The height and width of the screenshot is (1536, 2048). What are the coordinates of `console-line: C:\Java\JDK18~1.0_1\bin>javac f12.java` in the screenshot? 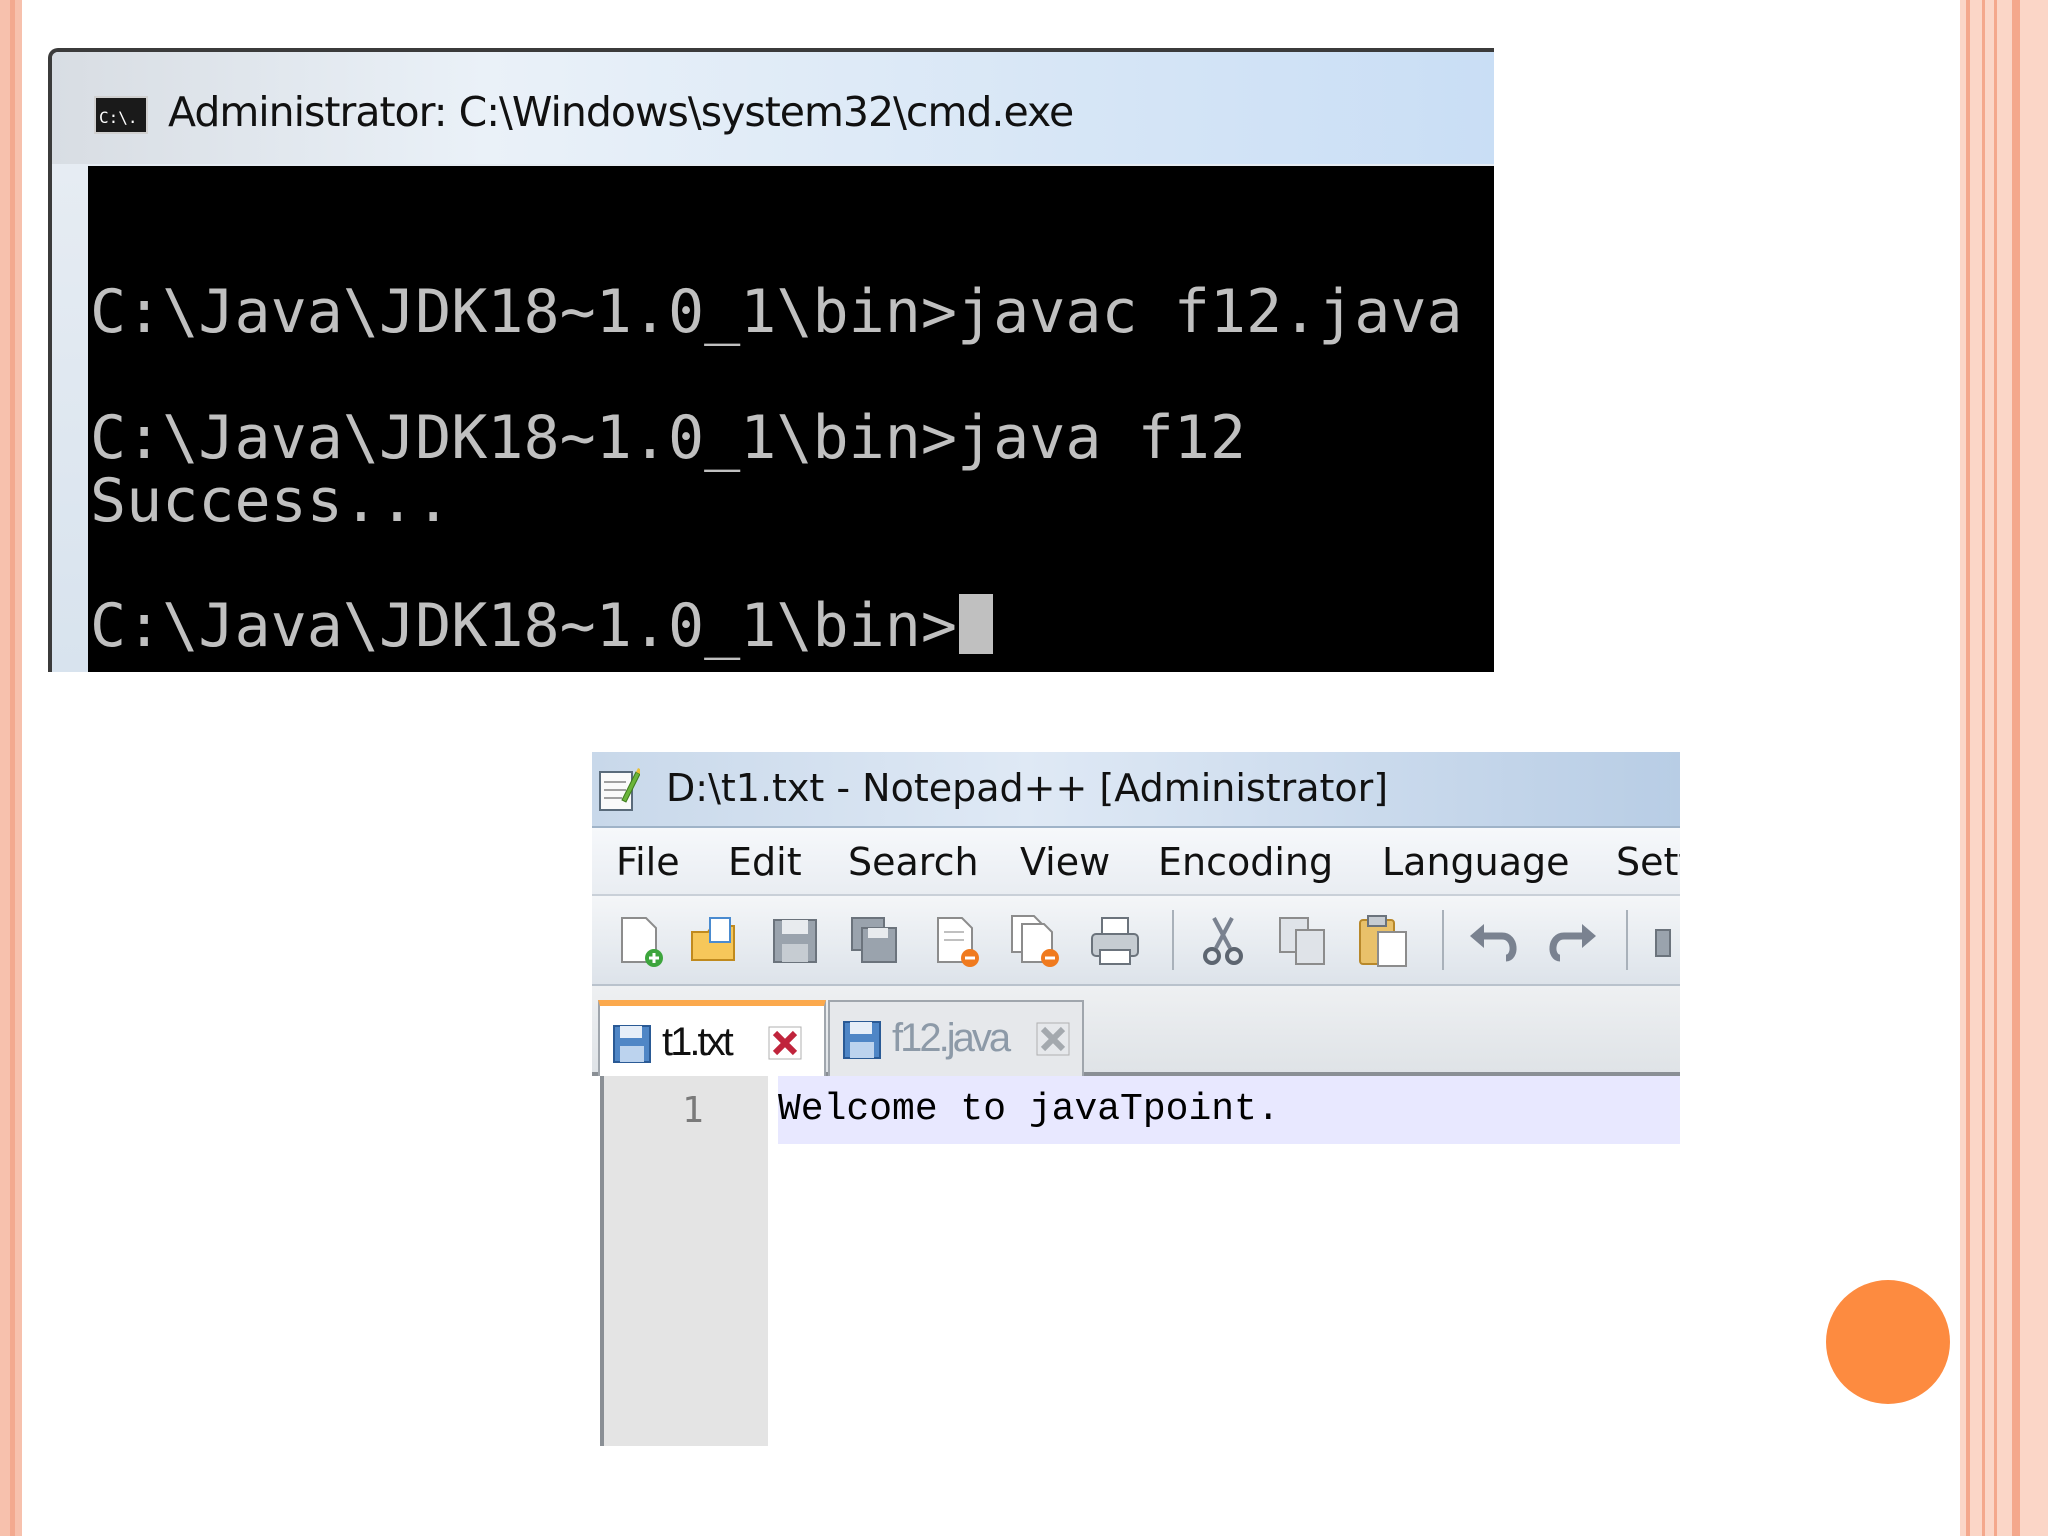 It's located at (776, 312).